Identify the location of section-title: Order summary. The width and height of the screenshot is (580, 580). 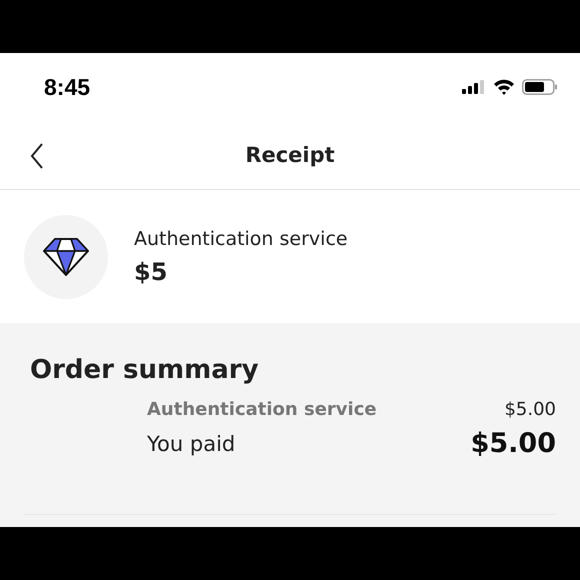
(145, 370).